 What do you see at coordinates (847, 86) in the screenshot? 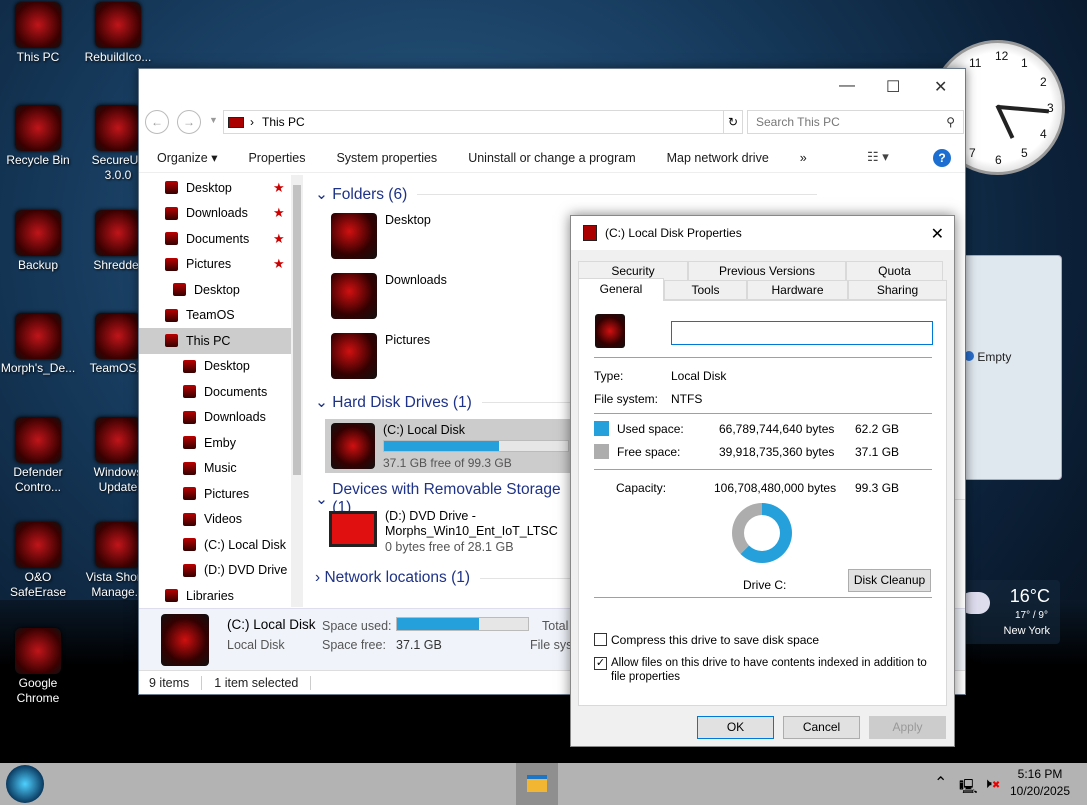
I see `minimize-button: —` at bounding box center [847, 86].